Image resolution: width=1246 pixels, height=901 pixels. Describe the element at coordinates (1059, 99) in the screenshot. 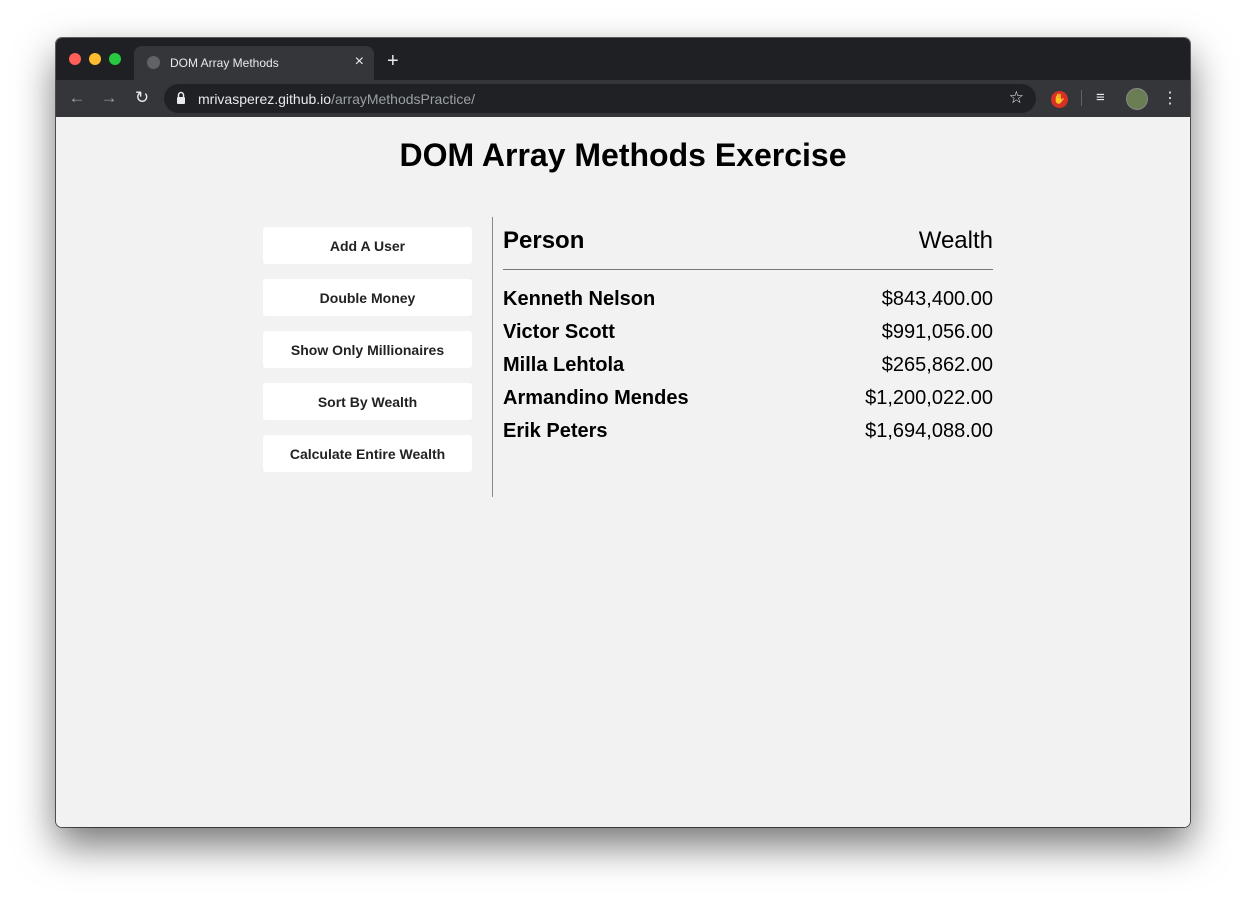

I see `extension-stop-icon: ✋` at that location.